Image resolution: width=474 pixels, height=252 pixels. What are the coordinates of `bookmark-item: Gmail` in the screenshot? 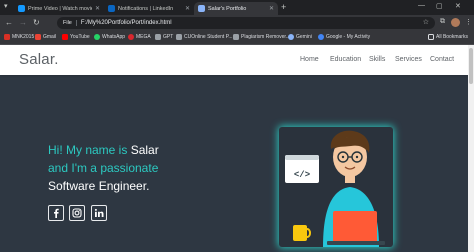 It's located at (45, 37).